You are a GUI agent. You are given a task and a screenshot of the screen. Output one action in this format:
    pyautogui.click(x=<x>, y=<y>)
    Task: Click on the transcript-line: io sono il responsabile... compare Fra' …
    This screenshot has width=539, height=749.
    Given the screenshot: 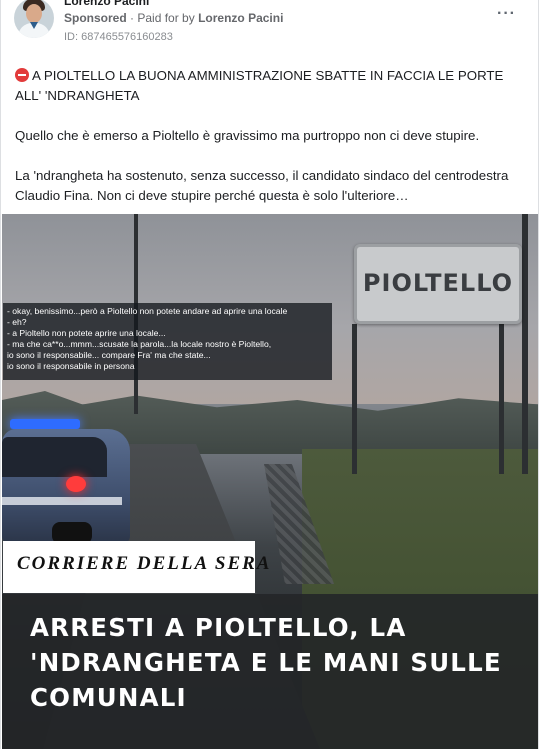 What is the action you would take?
    pyautogui.click(x=109, y=355)
    